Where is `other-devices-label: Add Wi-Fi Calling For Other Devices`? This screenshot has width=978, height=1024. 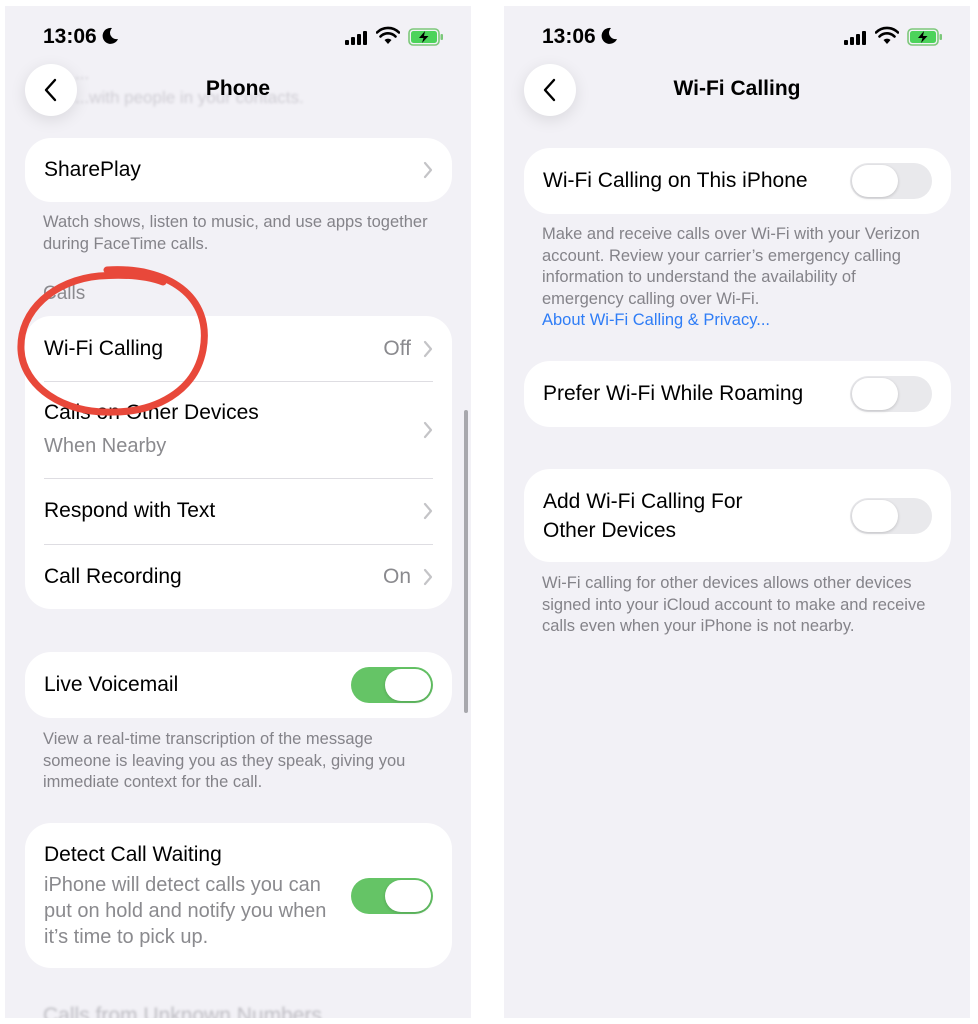 other-devices-label: Add Wi-Fi Calling For Other Devices is located at coordinates (643, 515).